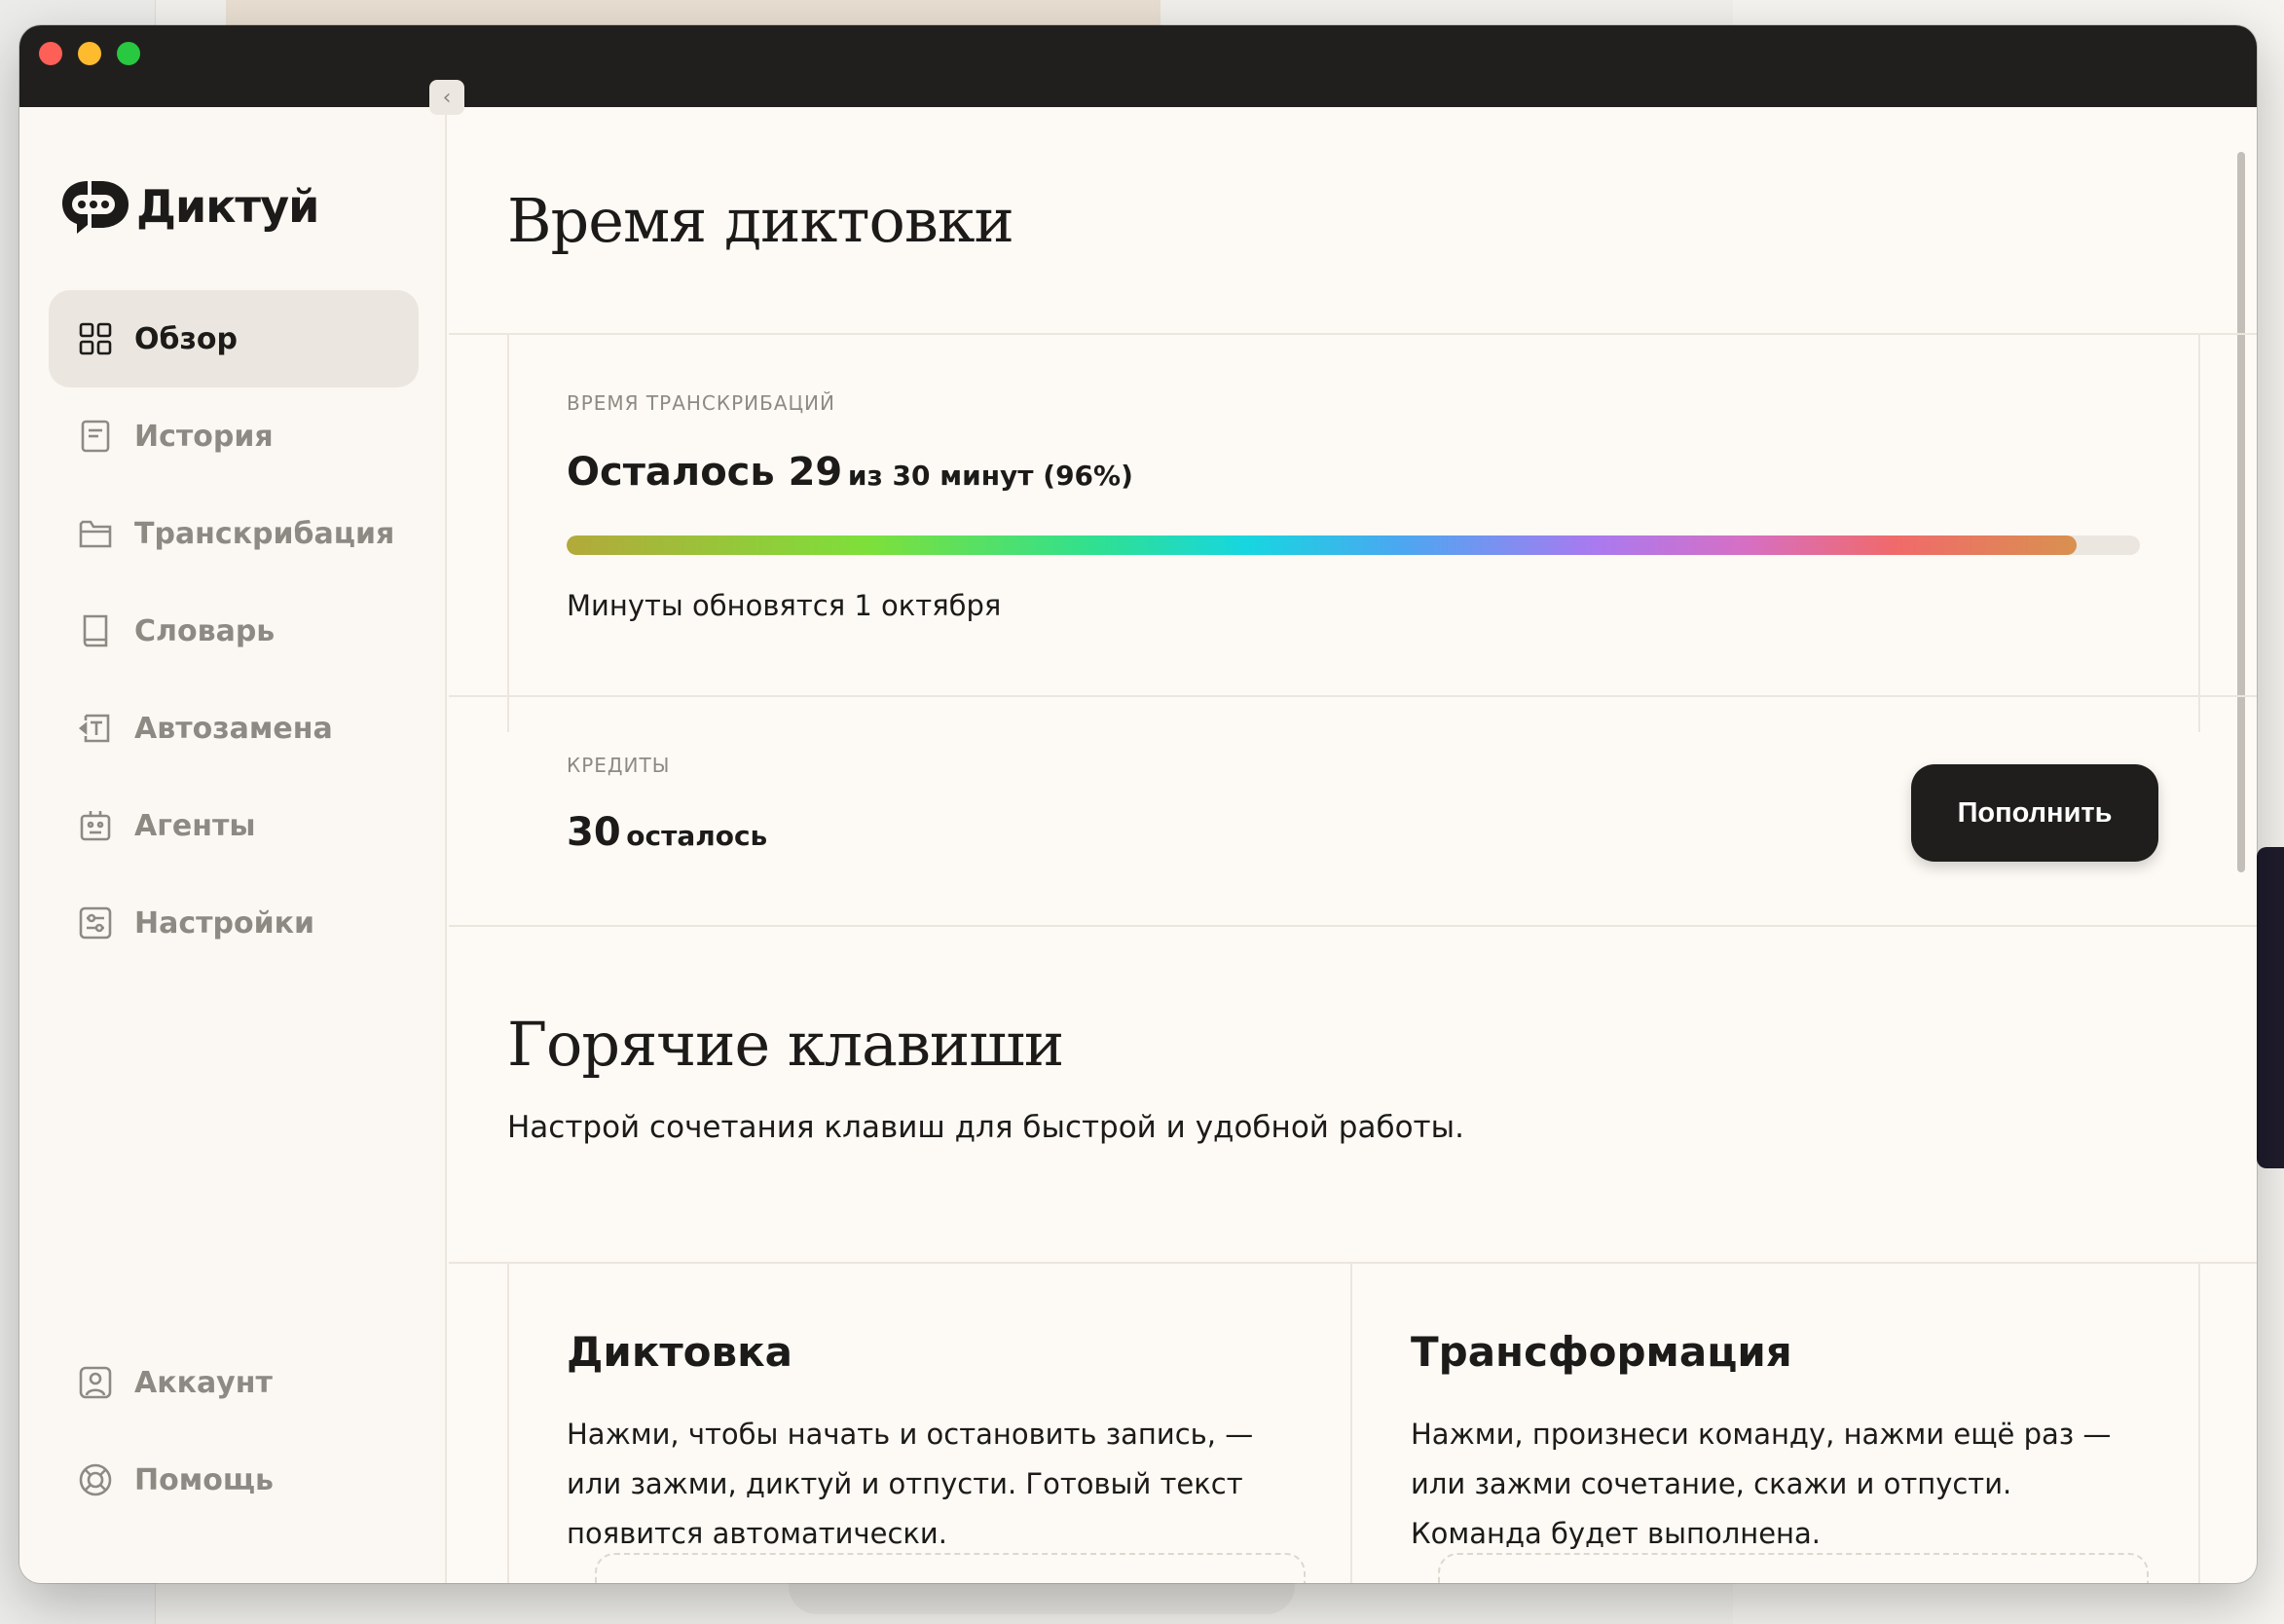 This screenshot has width=2284, height=1624. Describe the element at coordinates (95, 436) in the screenshot. I see `document-icon` at that location.